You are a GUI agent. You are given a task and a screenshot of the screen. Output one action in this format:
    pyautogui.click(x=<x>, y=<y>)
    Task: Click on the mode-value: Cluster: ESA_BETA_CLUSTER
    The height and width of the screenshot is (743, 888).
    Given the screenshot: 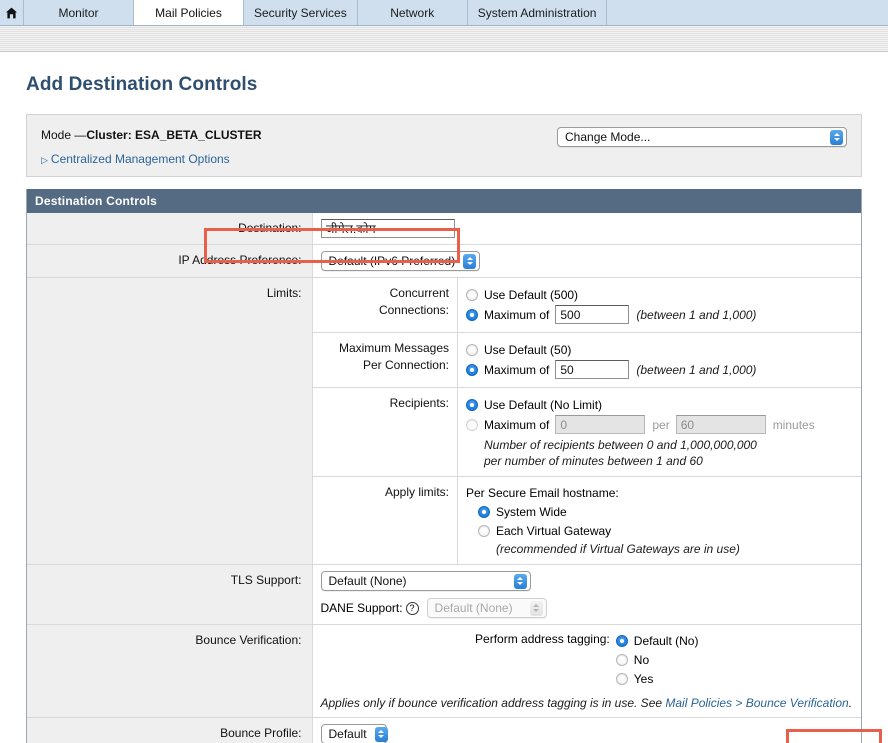 What is the action you would take?
    pyautogui.click(x=174, y=135)
    